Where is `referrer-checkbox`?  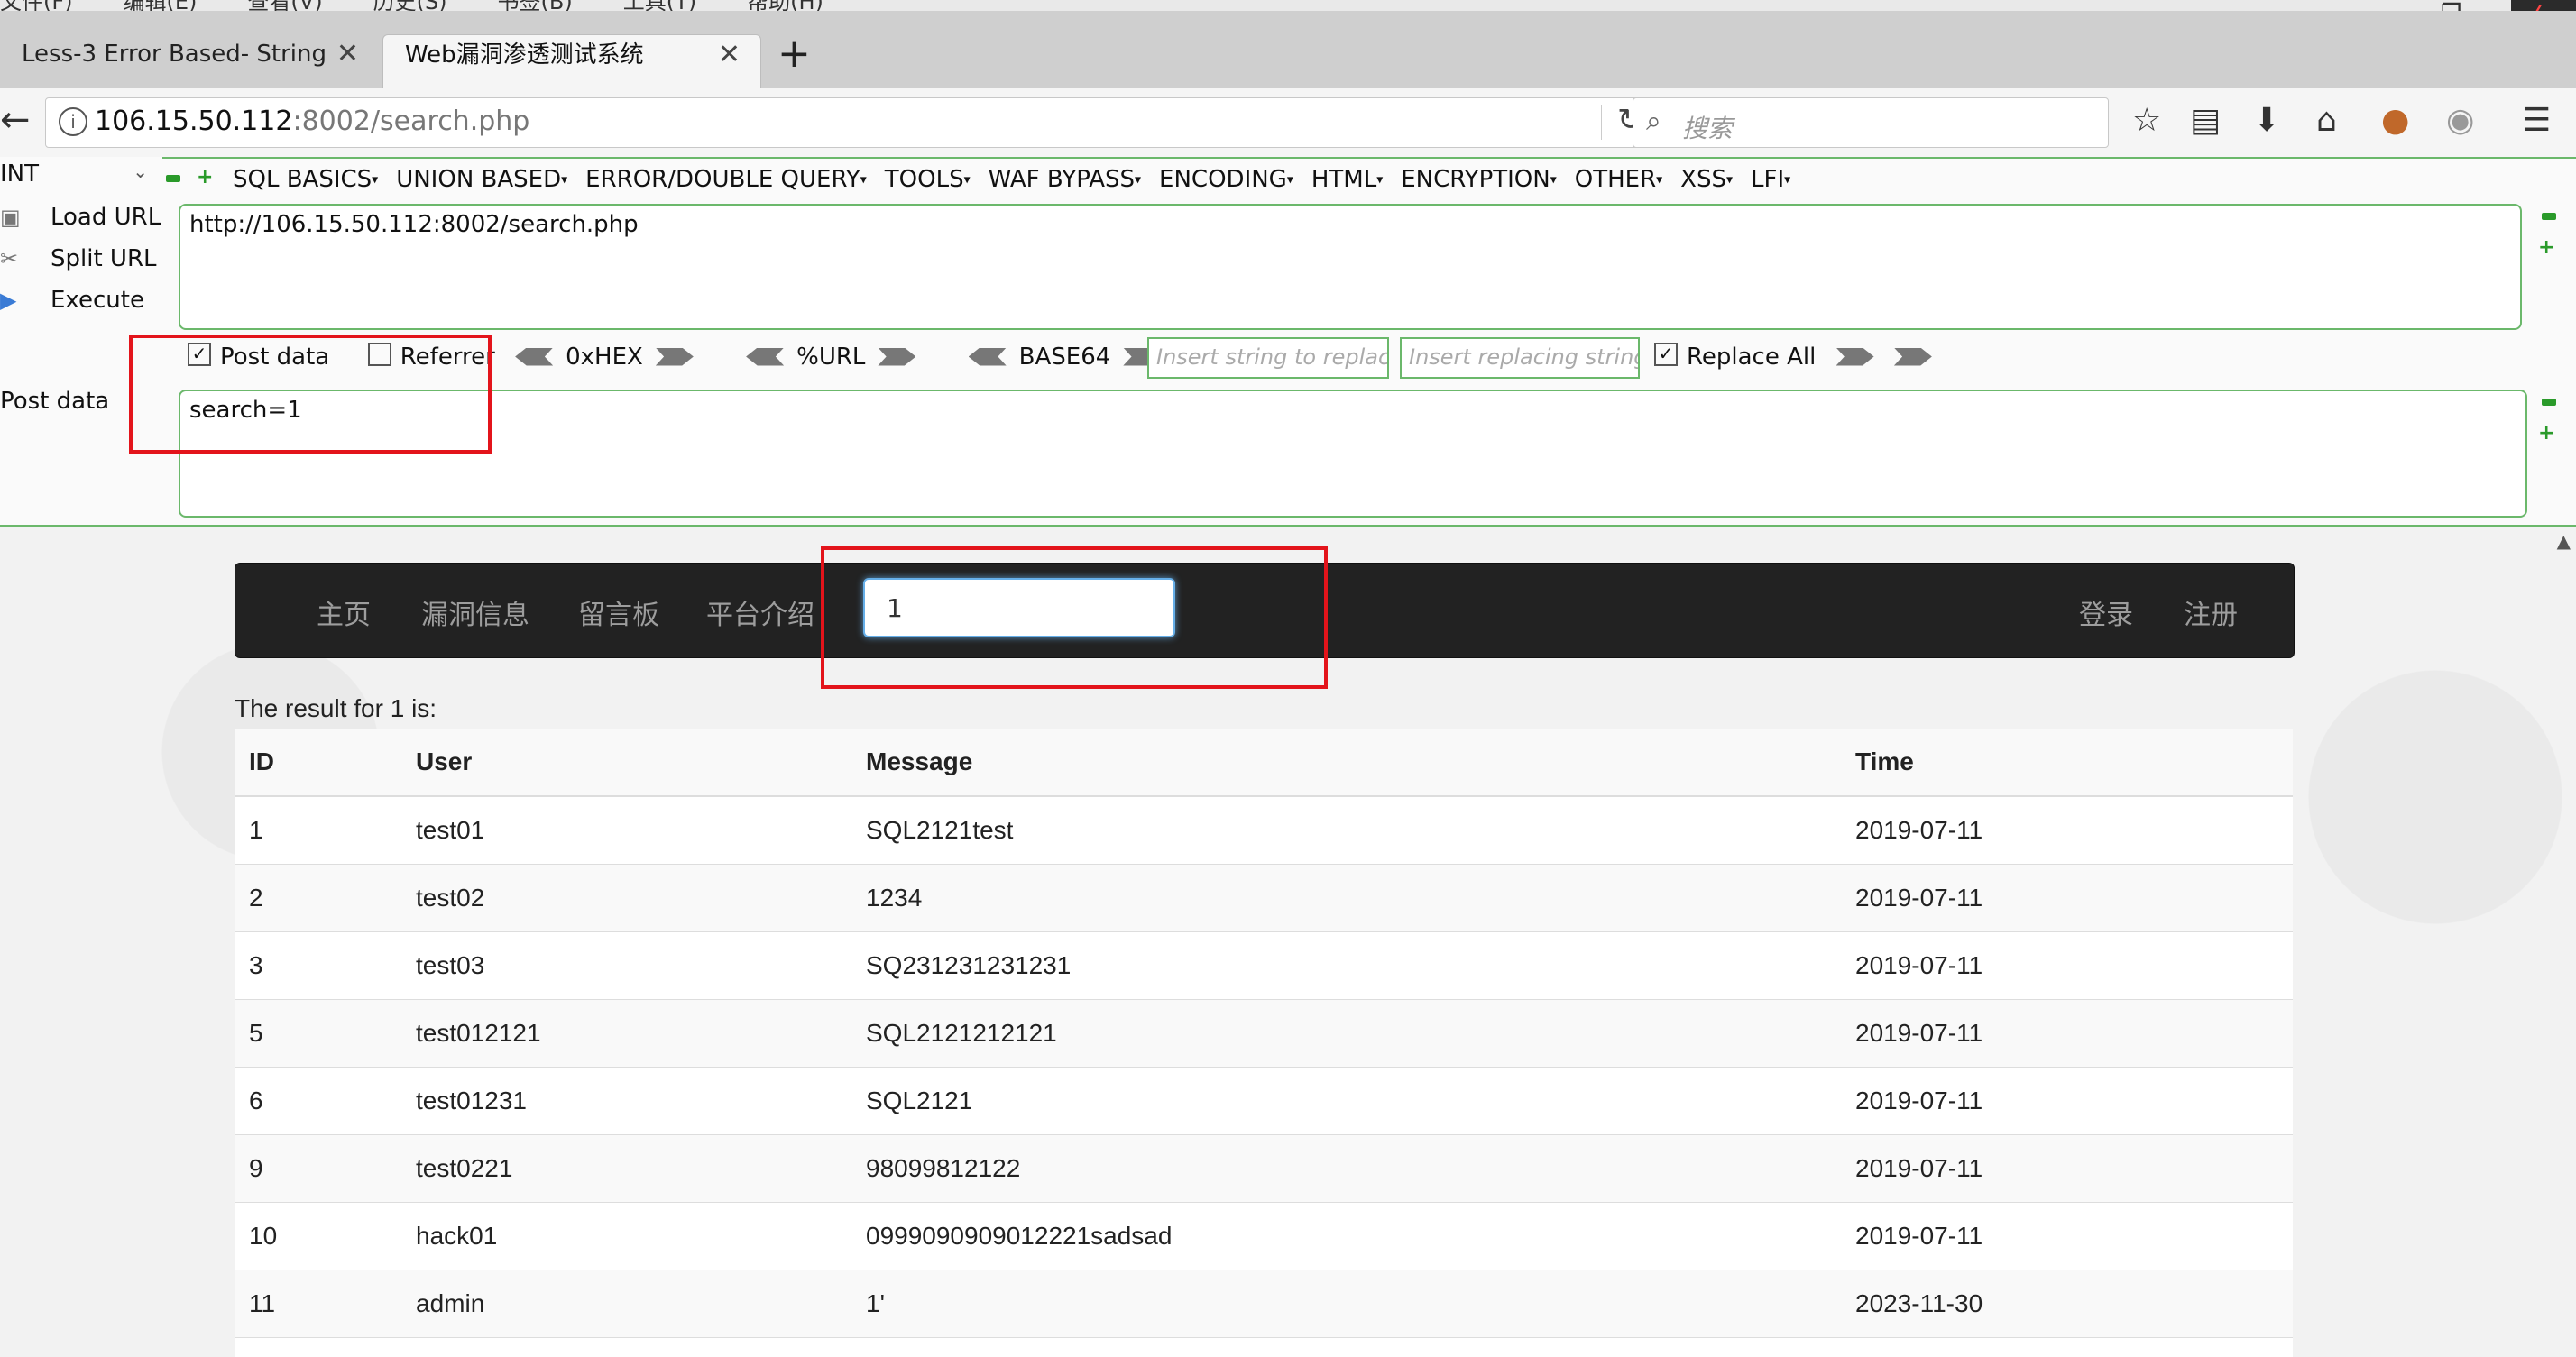
referrer-checkbox is located at coordinates (379, 354).